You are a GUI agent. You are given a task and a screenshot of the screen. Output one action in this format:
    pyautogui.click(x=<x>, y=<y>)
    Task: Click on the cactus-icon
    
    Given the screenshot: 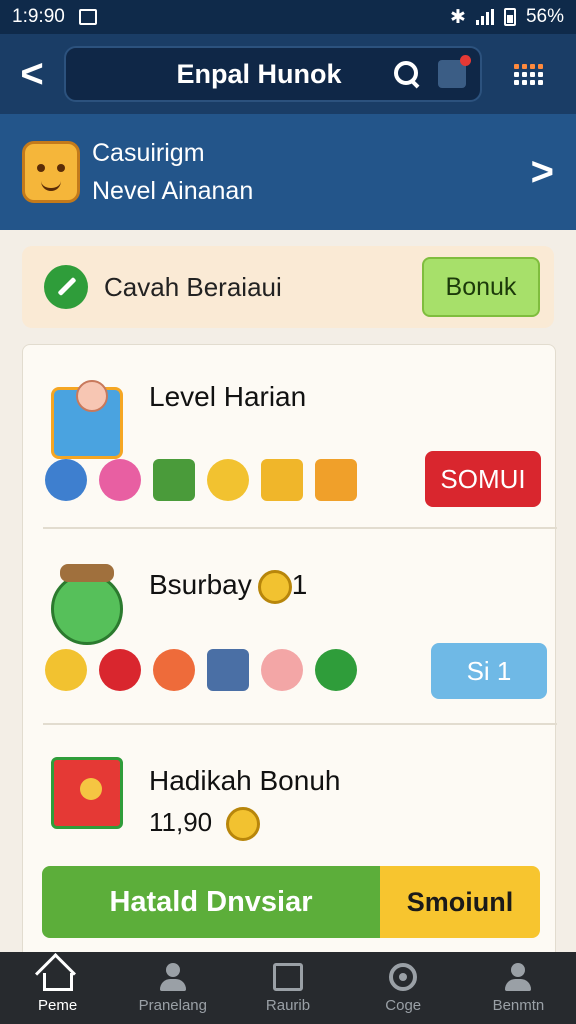 What is the action you would take?
    pyautogui.click(x=87, y=604)
    